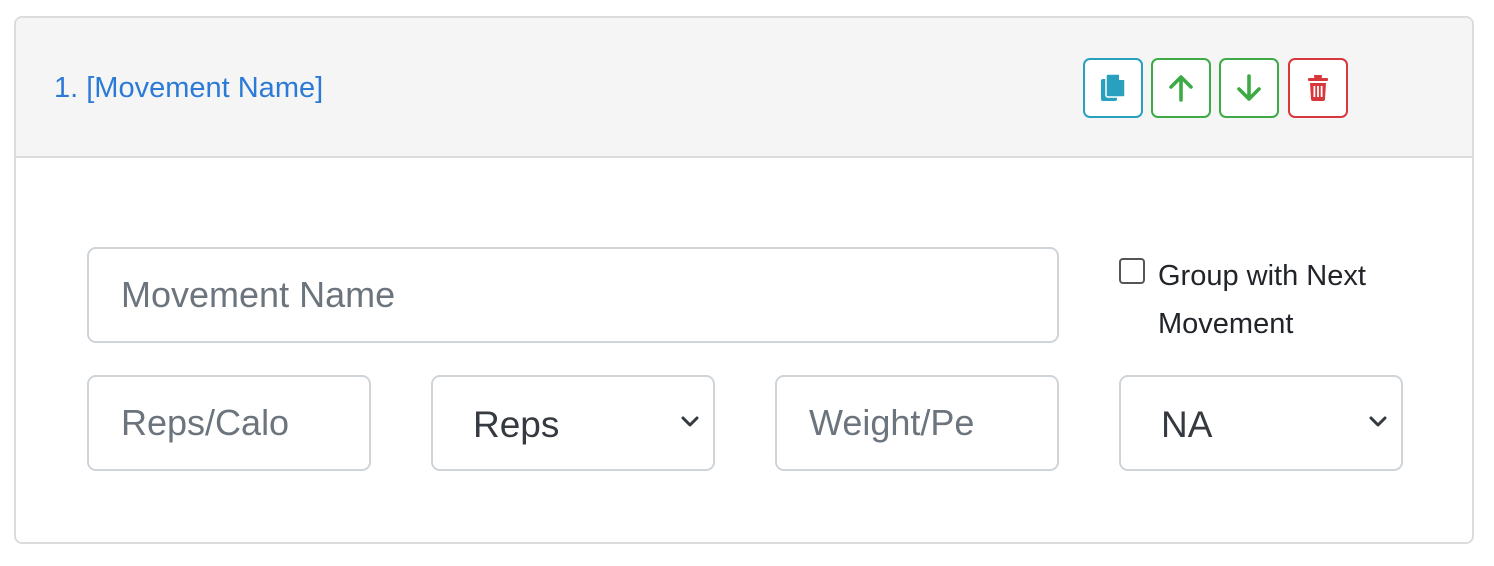 The height and width of the screenshot is (566, 1494). I want to click on rep-unit-select: Reps, so click(573, 423).